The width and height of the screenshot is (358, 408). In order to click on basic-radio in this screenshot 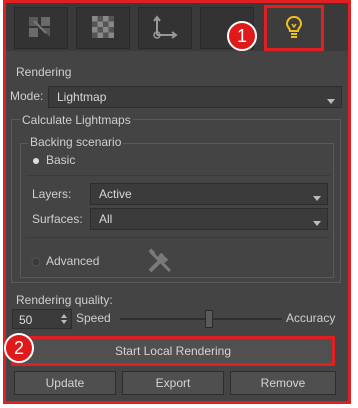, I will do `click(36, 162)`.